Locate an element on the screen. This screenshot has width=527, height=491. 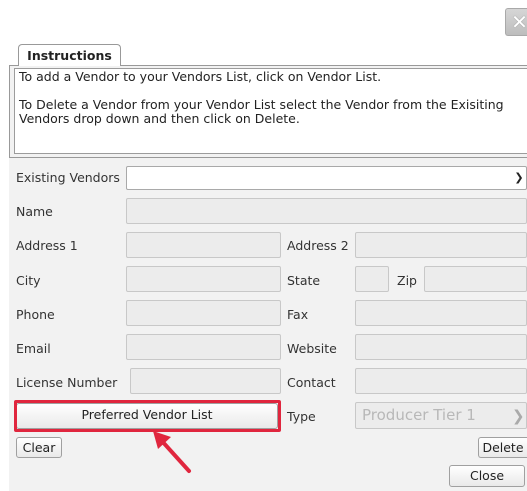
website-label: Website is located at coordinates (312, 348).